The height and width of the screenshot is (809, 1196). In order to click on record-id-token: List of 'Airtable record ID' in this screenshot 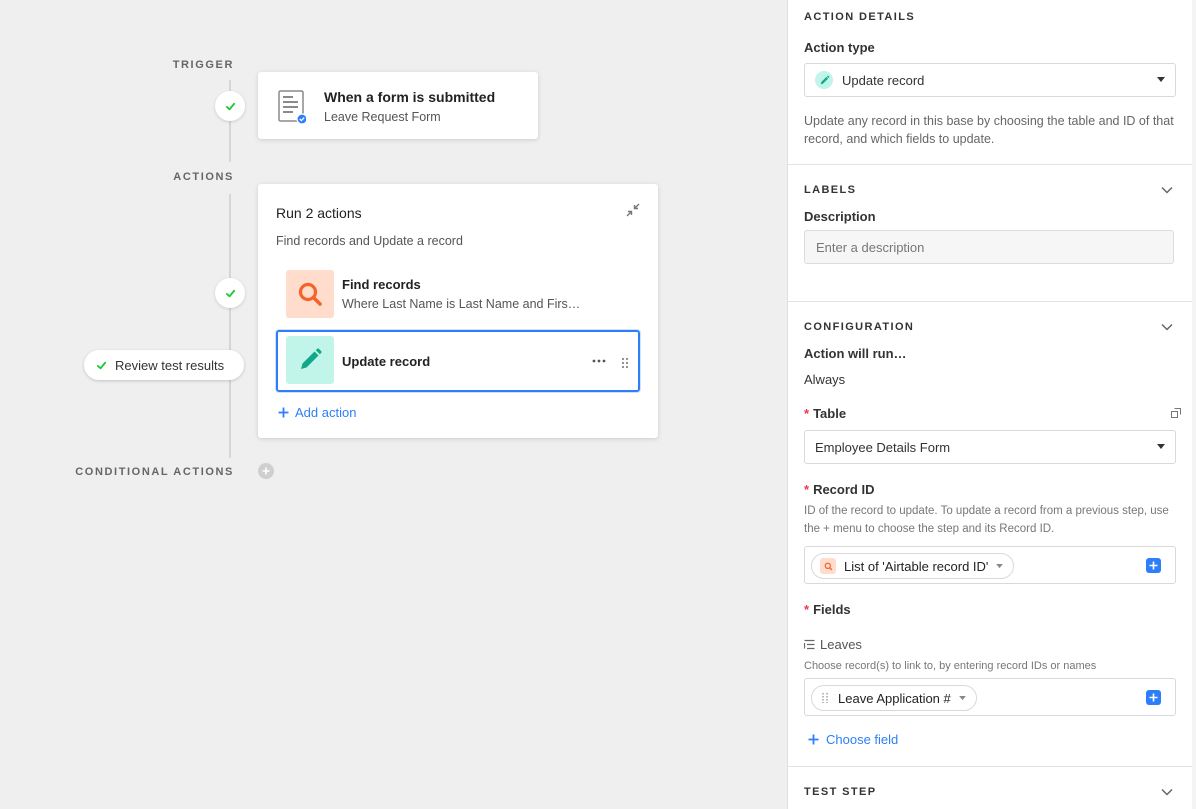, I will do `click(913, 566)`.